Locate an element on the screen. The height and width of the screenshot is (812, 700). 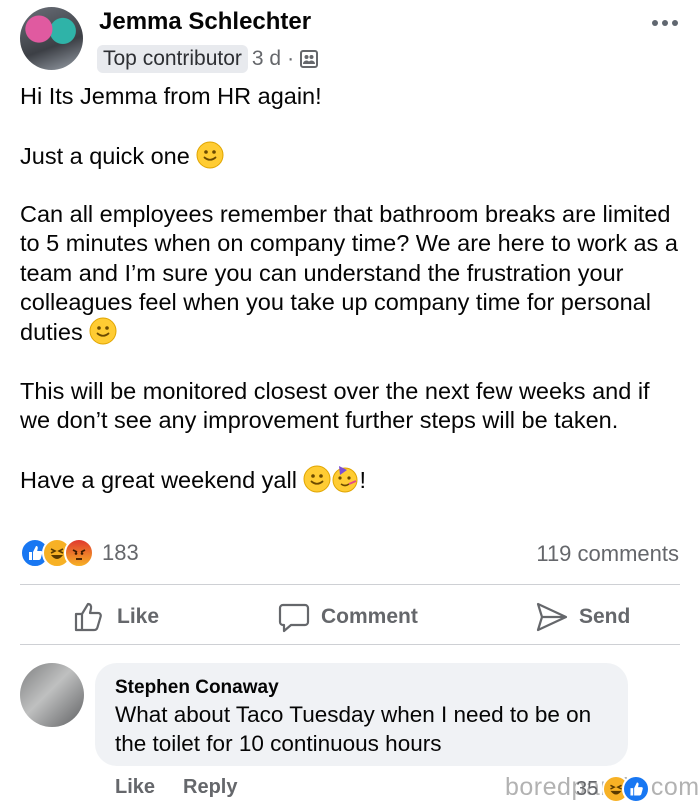
angry-reaction-icon is located at coordinates (79, 553).